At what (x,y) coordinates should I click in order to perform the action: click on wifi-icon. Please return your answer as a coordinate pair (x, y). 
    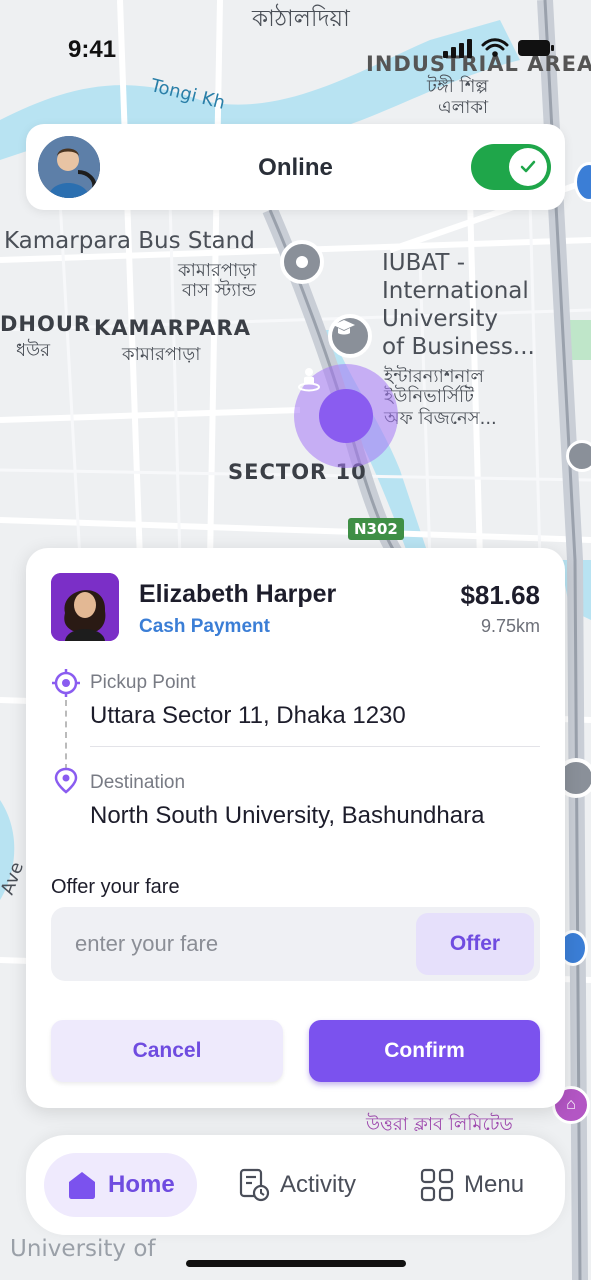
    Looking at the image, I should click on (495, 47).